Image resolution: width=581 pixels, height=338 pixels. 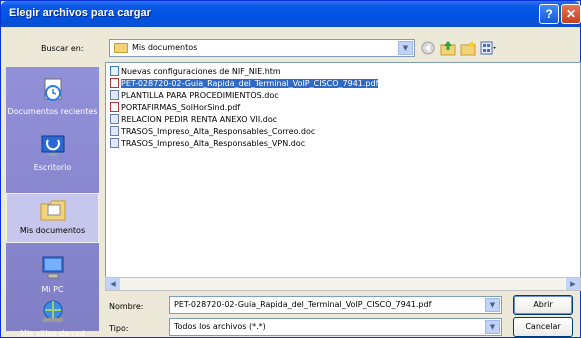 I want to click on place-label: Escritorio, so click(x=52, y=167).